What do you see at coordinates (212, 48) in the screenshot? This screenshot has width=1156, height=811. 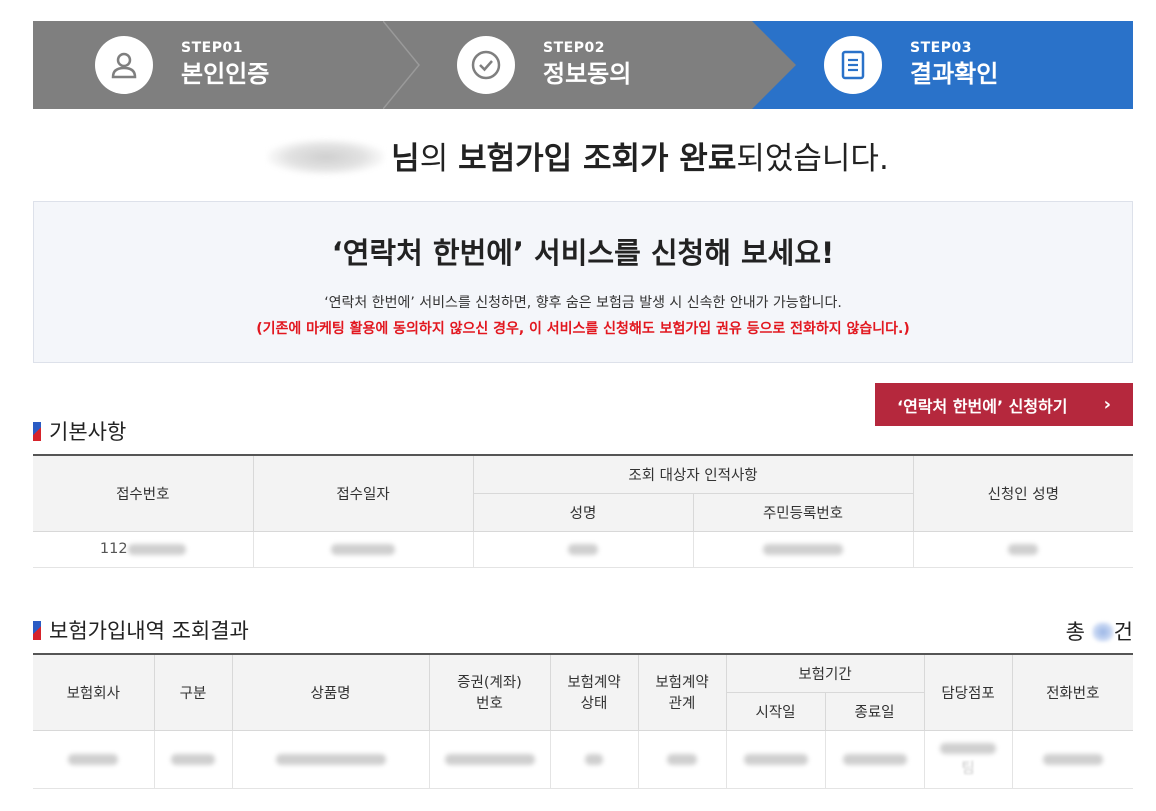 I see `step-1-number: STEP01` at bounding box center [212, 48].